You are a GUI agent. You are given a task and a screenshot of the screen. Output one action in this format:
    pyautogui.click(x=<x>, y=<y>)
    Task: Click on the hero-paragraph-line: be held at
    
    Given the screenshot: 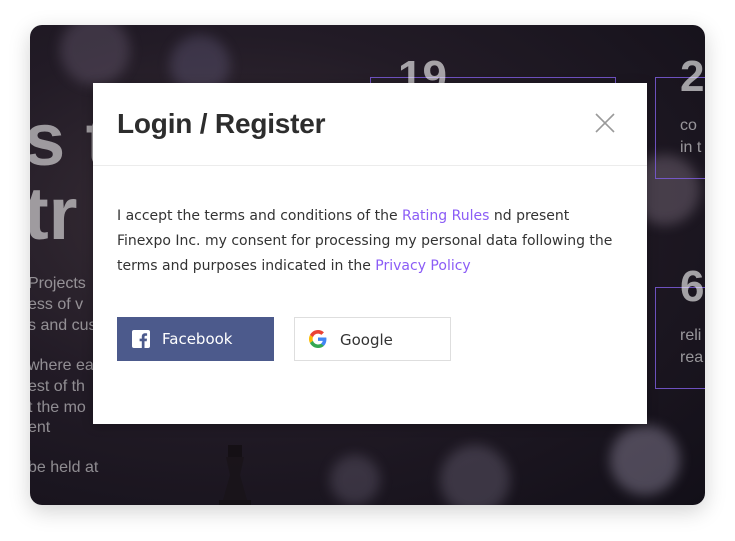 What is the action you would take?
    pyautogui.click(x=64, y=467)
    